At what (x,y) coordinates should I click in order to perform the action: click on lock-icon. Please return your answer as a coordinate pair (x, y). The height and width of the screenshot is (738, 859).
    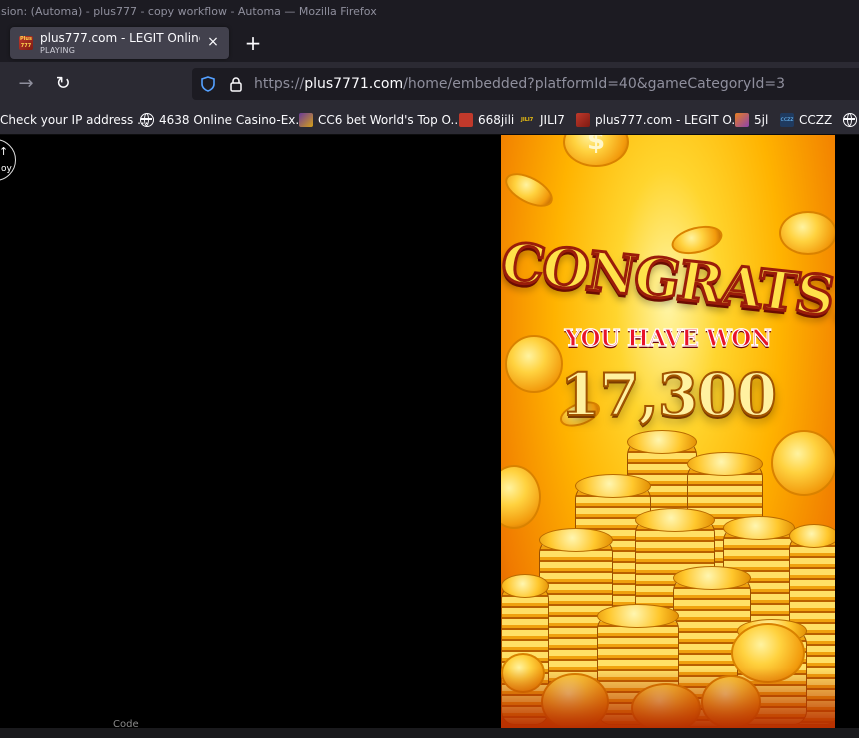
    Looking at the image, I should click on (236, 84).